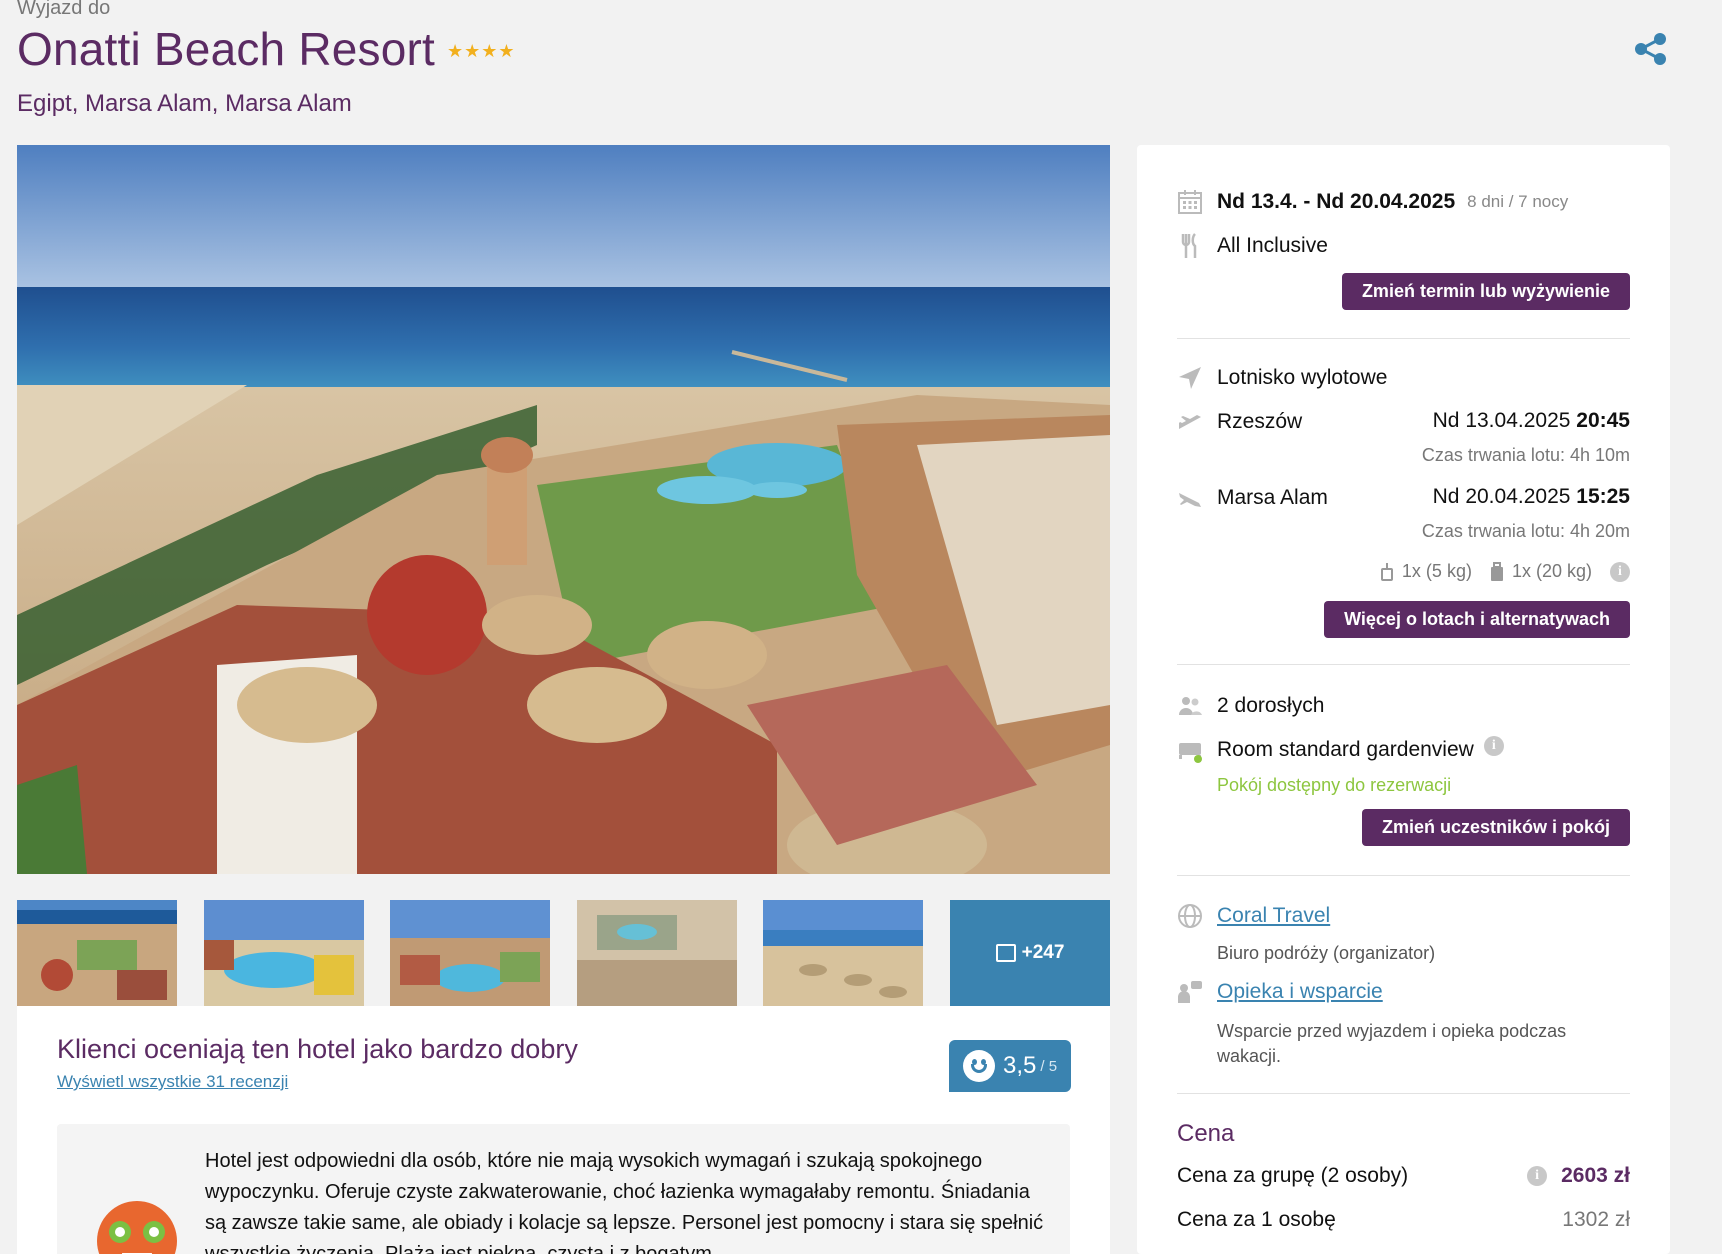 The image size is (1722, 1254). I want to click on plane-departure-icon, so click(1190, 422).